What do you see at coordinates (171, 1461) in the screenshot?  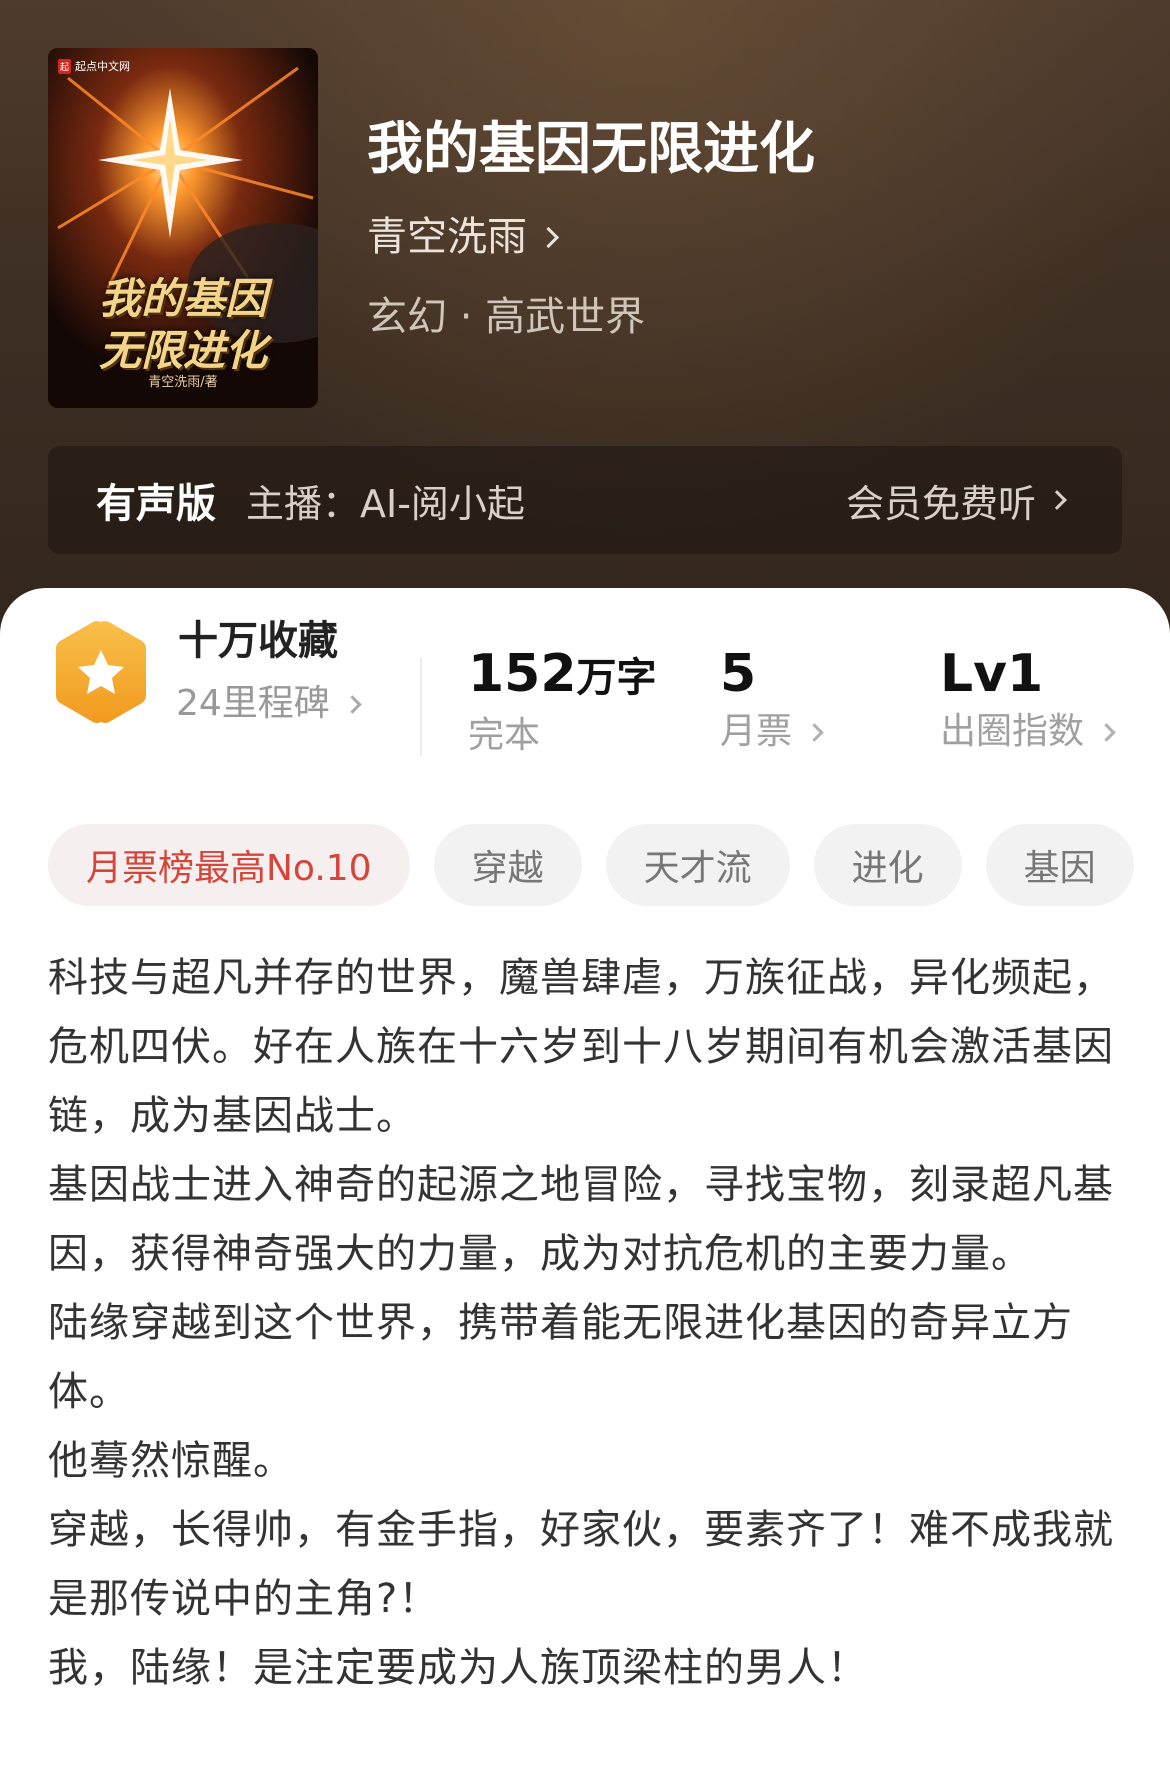 I see `synopsis-paragraph: 他蓦然惊醒。` at bounding box center [171, 1461].